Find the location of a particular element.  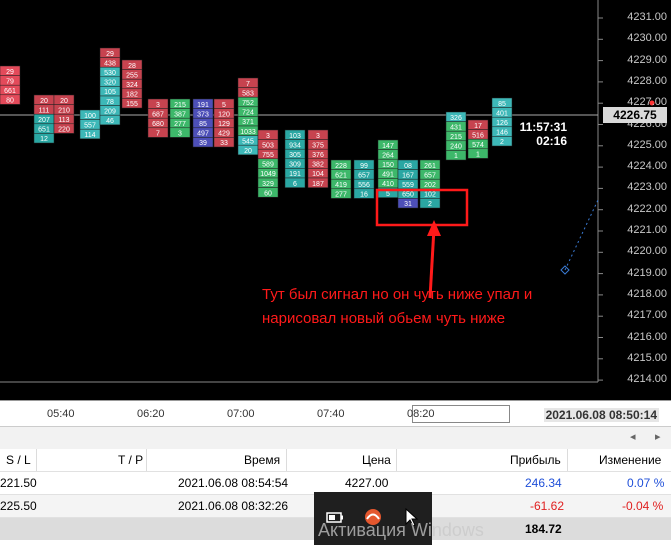

cell-price: 4227.00 is located at coordinates (367, 483).